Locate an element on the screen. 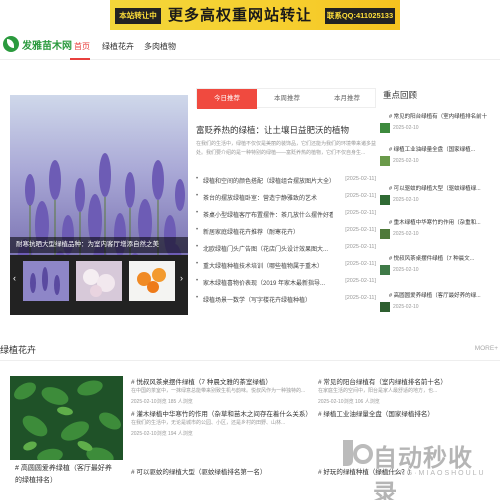 This screenshot has width=500, height=500. tab-week: 本周推荐 is located at coordinates (287, 99).